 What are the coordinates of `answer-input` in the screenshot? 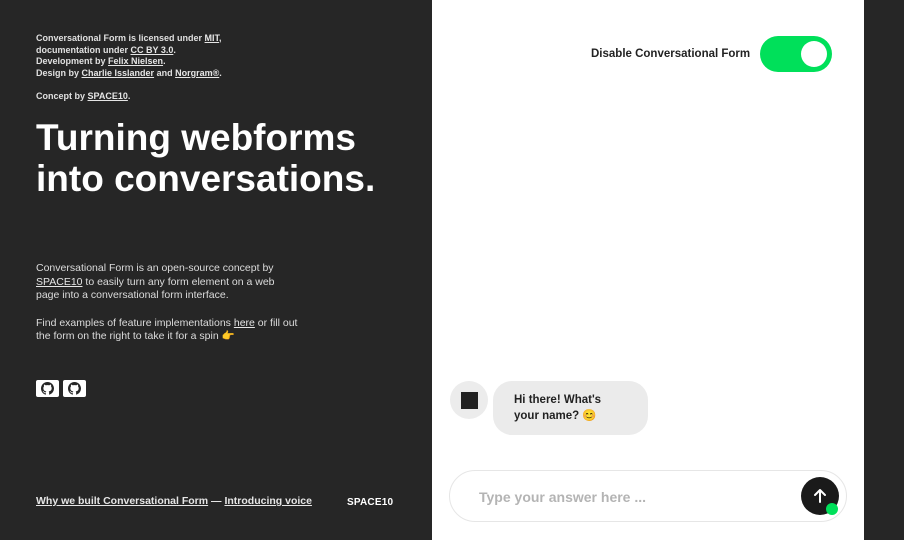 It's located at (639, 497).